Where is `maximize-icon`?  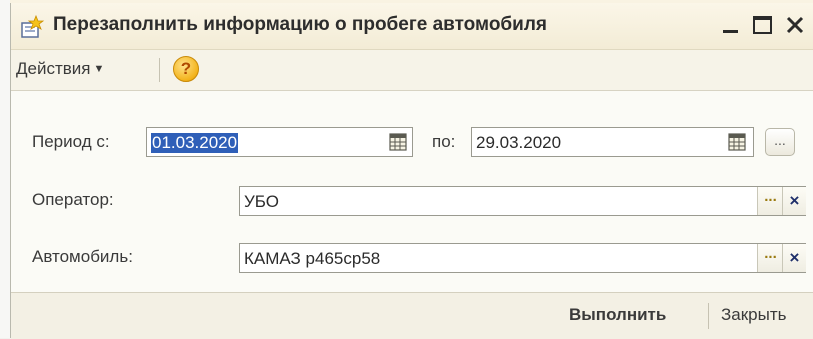 maximize-icon is located at coordinates (763, 25).